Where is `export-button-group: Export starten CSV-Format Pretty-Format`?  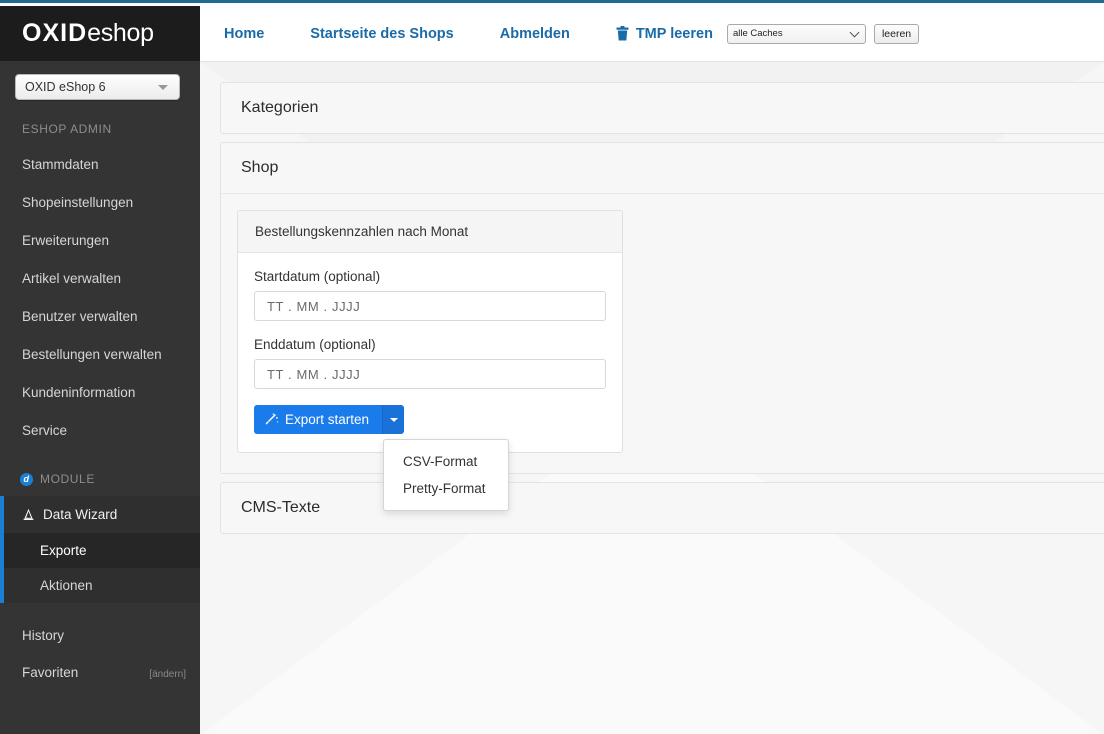
export-button-group: Export starten CSV-Format Pretty-Format is located at coordinates (381, 458).